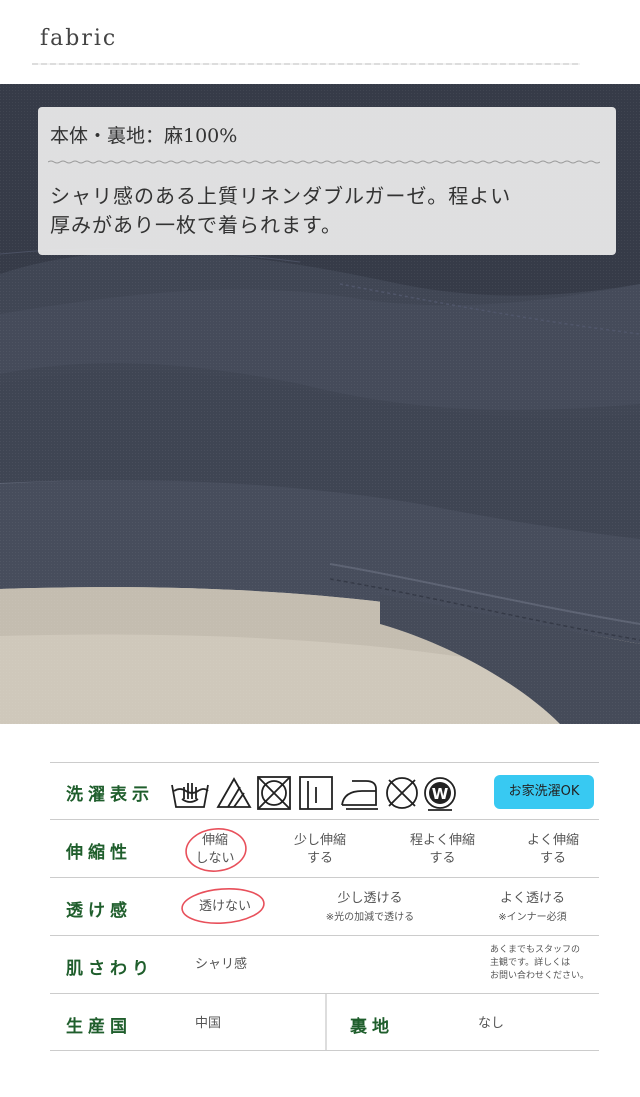 Image resolution: width=640 pixels, height=1097 pixels. I want to click on stretch-label: 伸縮性, so click(99, 853).